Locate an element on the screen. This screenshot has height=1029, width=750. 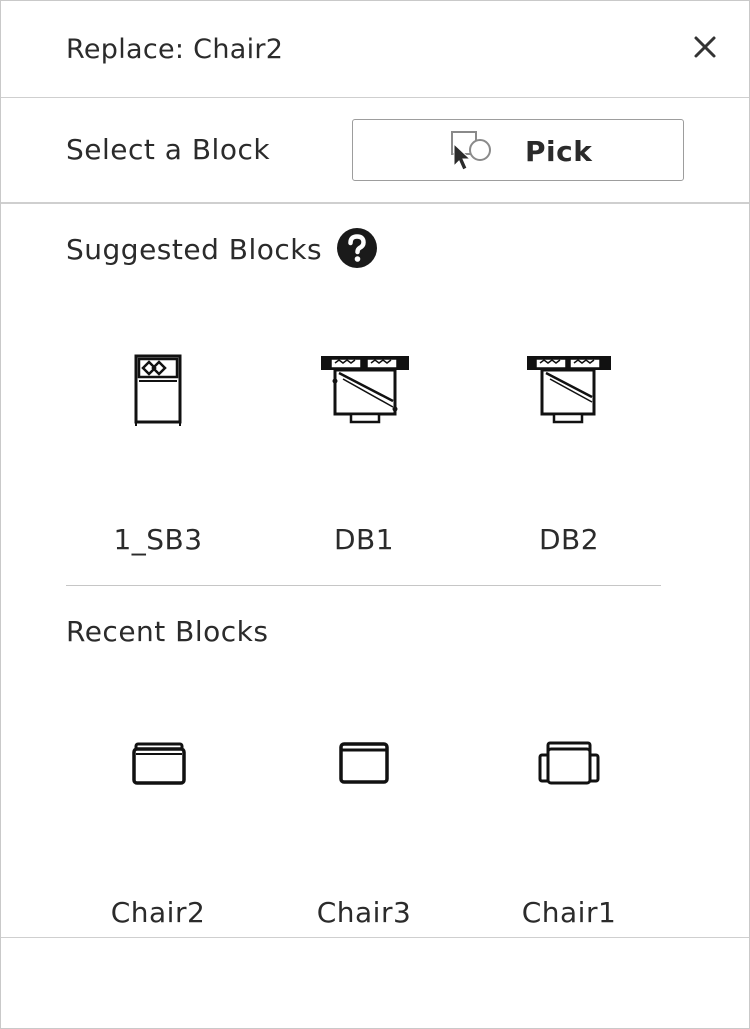
pick-button: Pick is located at coordinates (518, 150).